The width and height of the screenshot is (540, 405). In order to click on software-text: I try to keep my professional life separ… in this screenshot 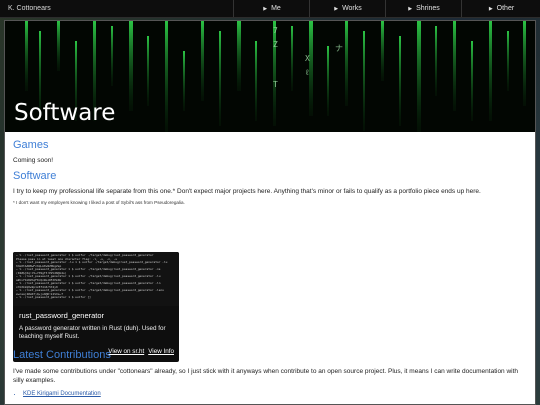, I will do `click(247, 191)`.